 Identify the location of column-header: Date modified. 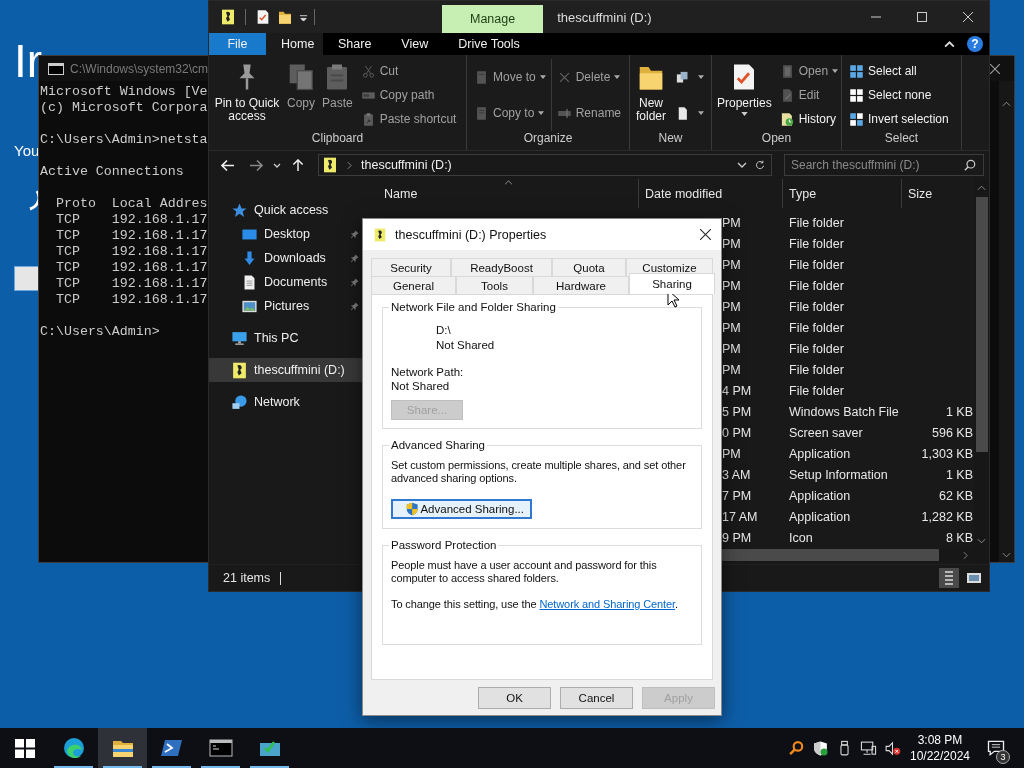
(711, 194).